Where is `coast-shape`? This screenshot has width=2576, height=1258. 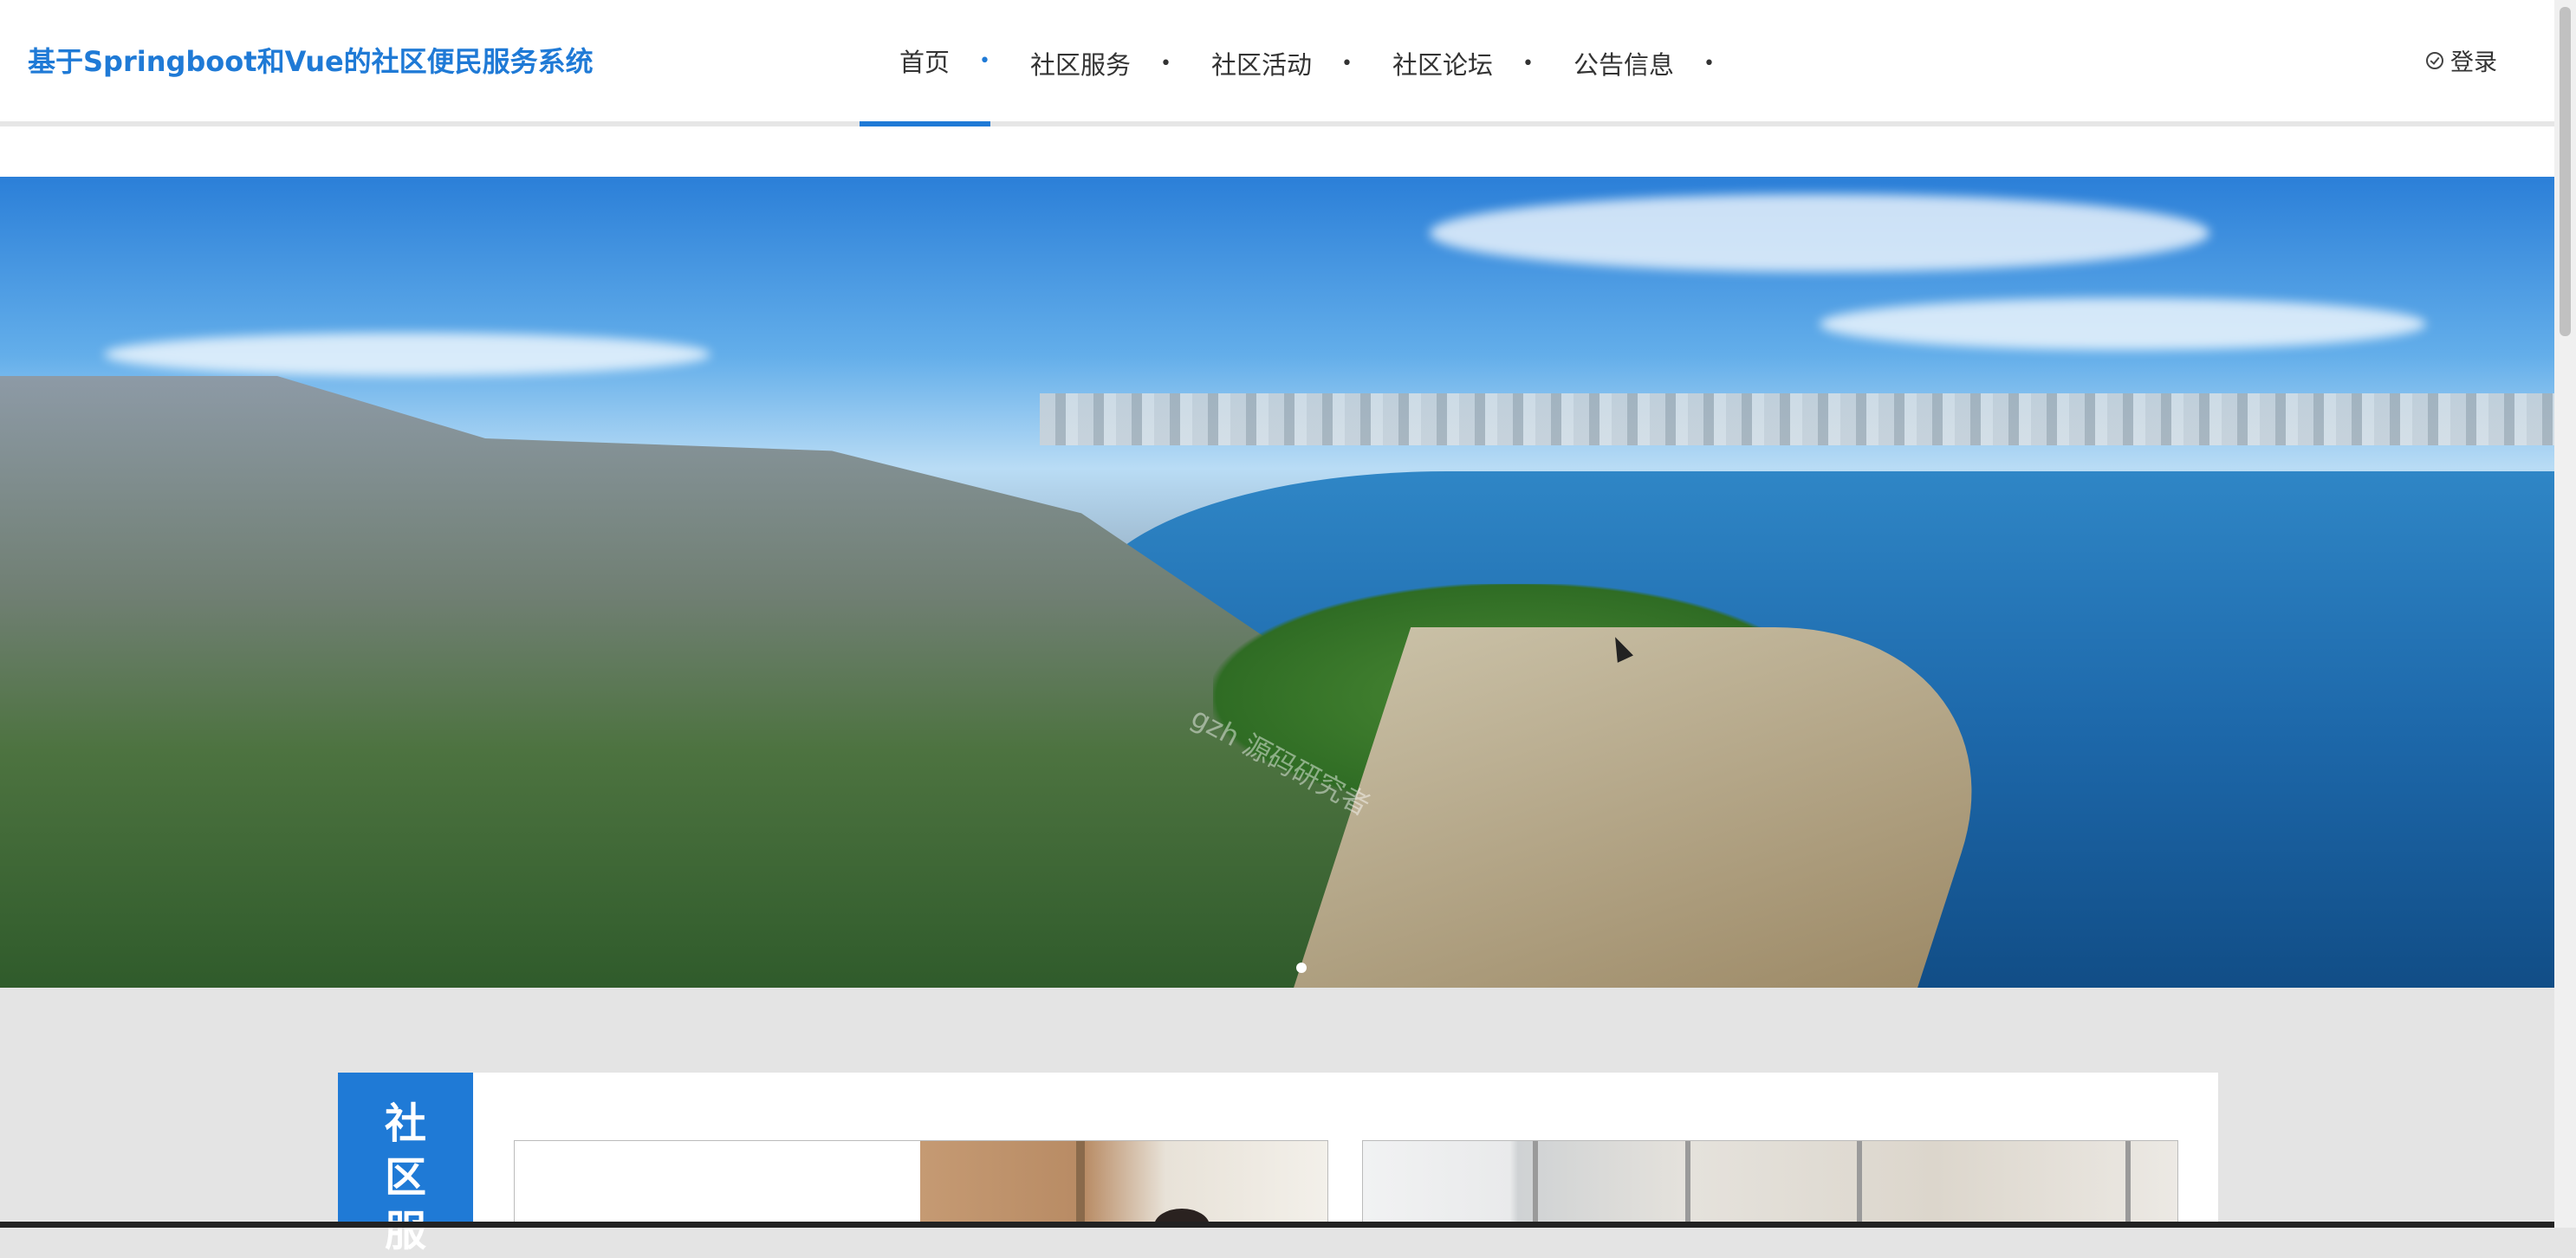 coast-shape is located at coordinates (1664, 807).